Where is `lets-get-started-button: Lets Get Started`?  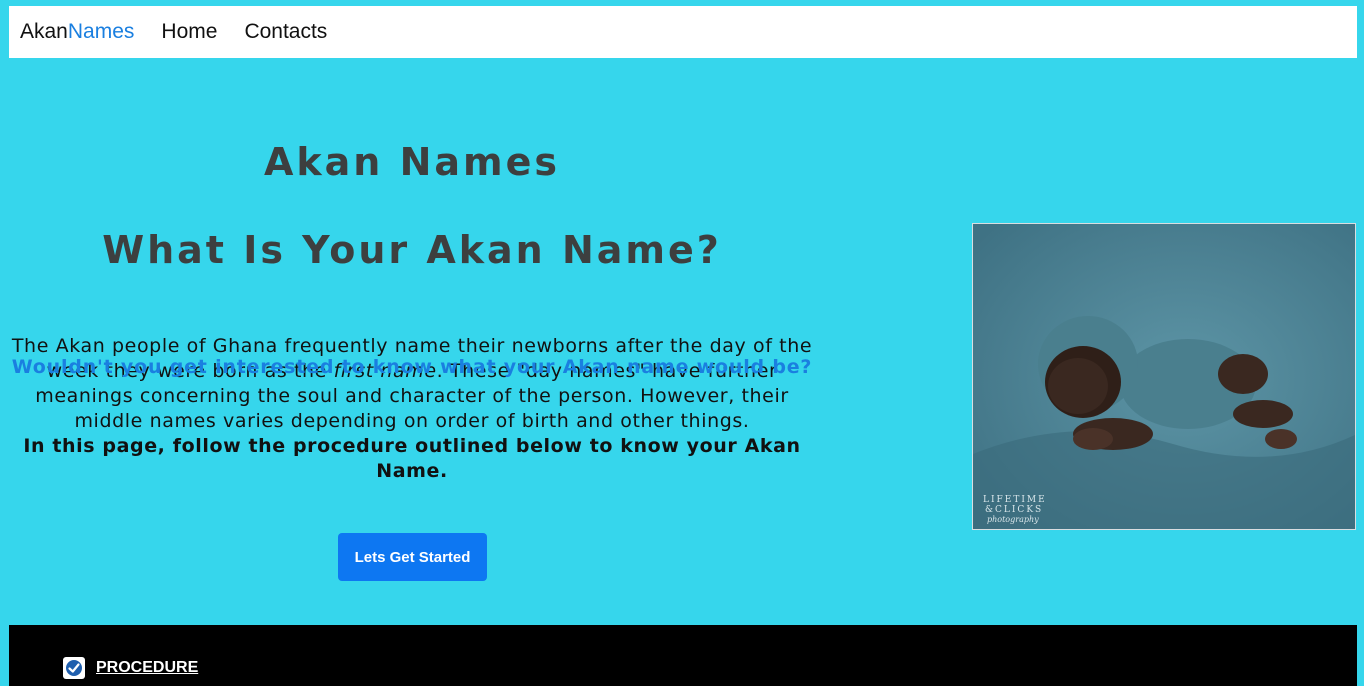 lets-get-started-button: Lets Get Started is located at coordinates (412, 557).